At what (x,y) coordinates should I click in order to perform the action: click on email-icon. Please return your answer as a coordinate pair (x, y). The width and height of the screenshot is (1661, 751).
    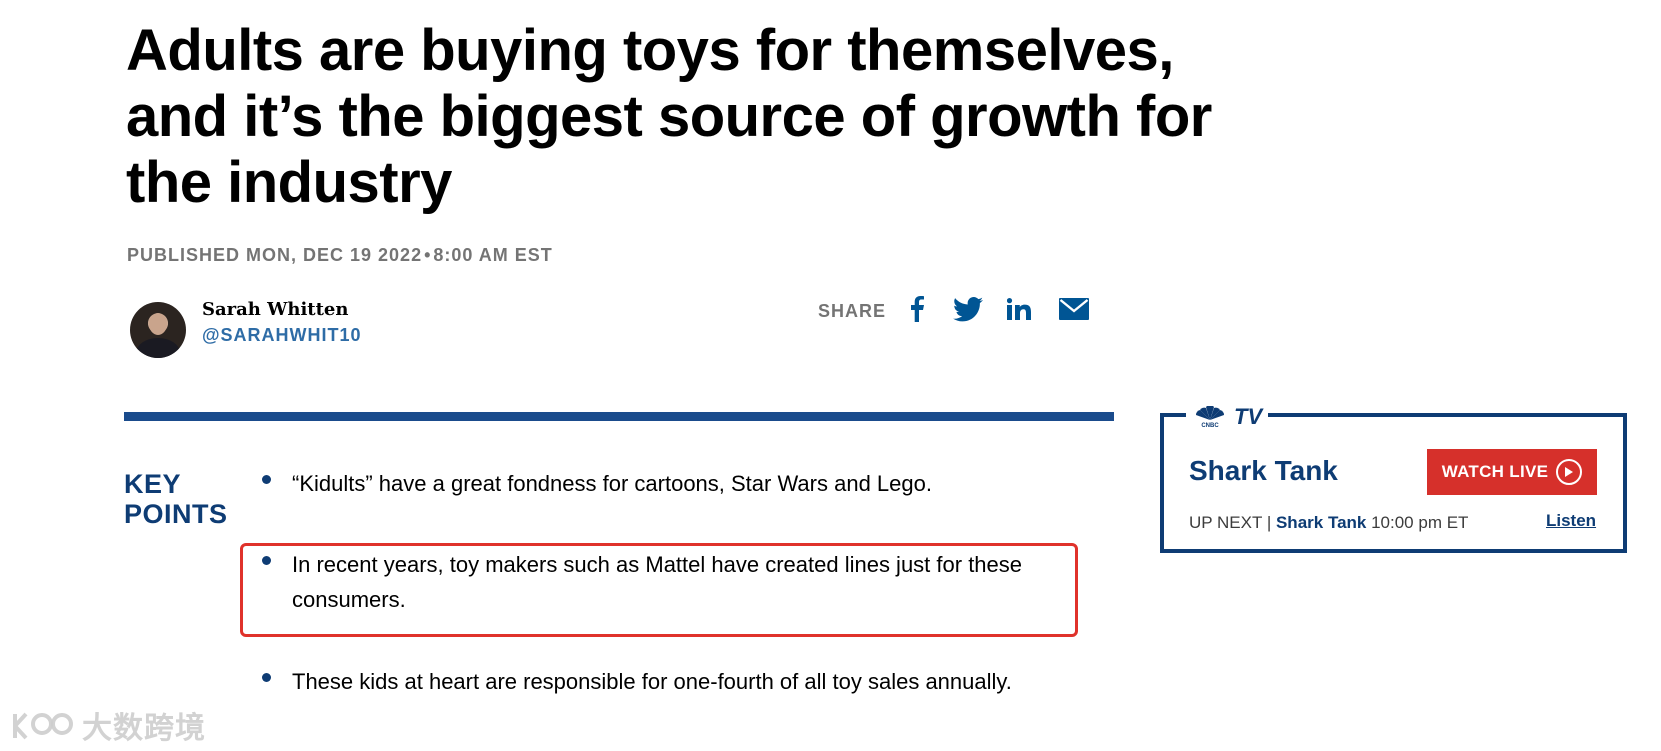
    Looking at the image, I should click on (1074, 309).